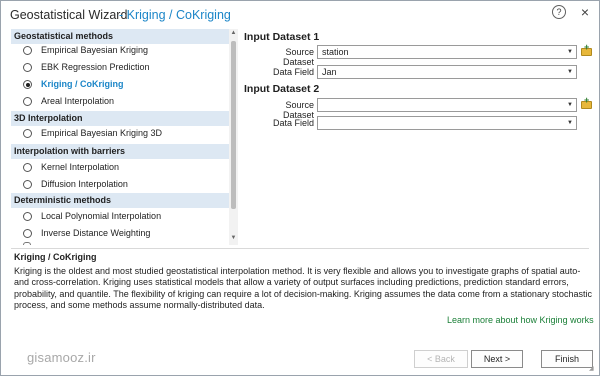  Describe the element at coordinates (95, 50) in the screenshot. I see `method-label: Empirical Bayesian Kriging` at that location.